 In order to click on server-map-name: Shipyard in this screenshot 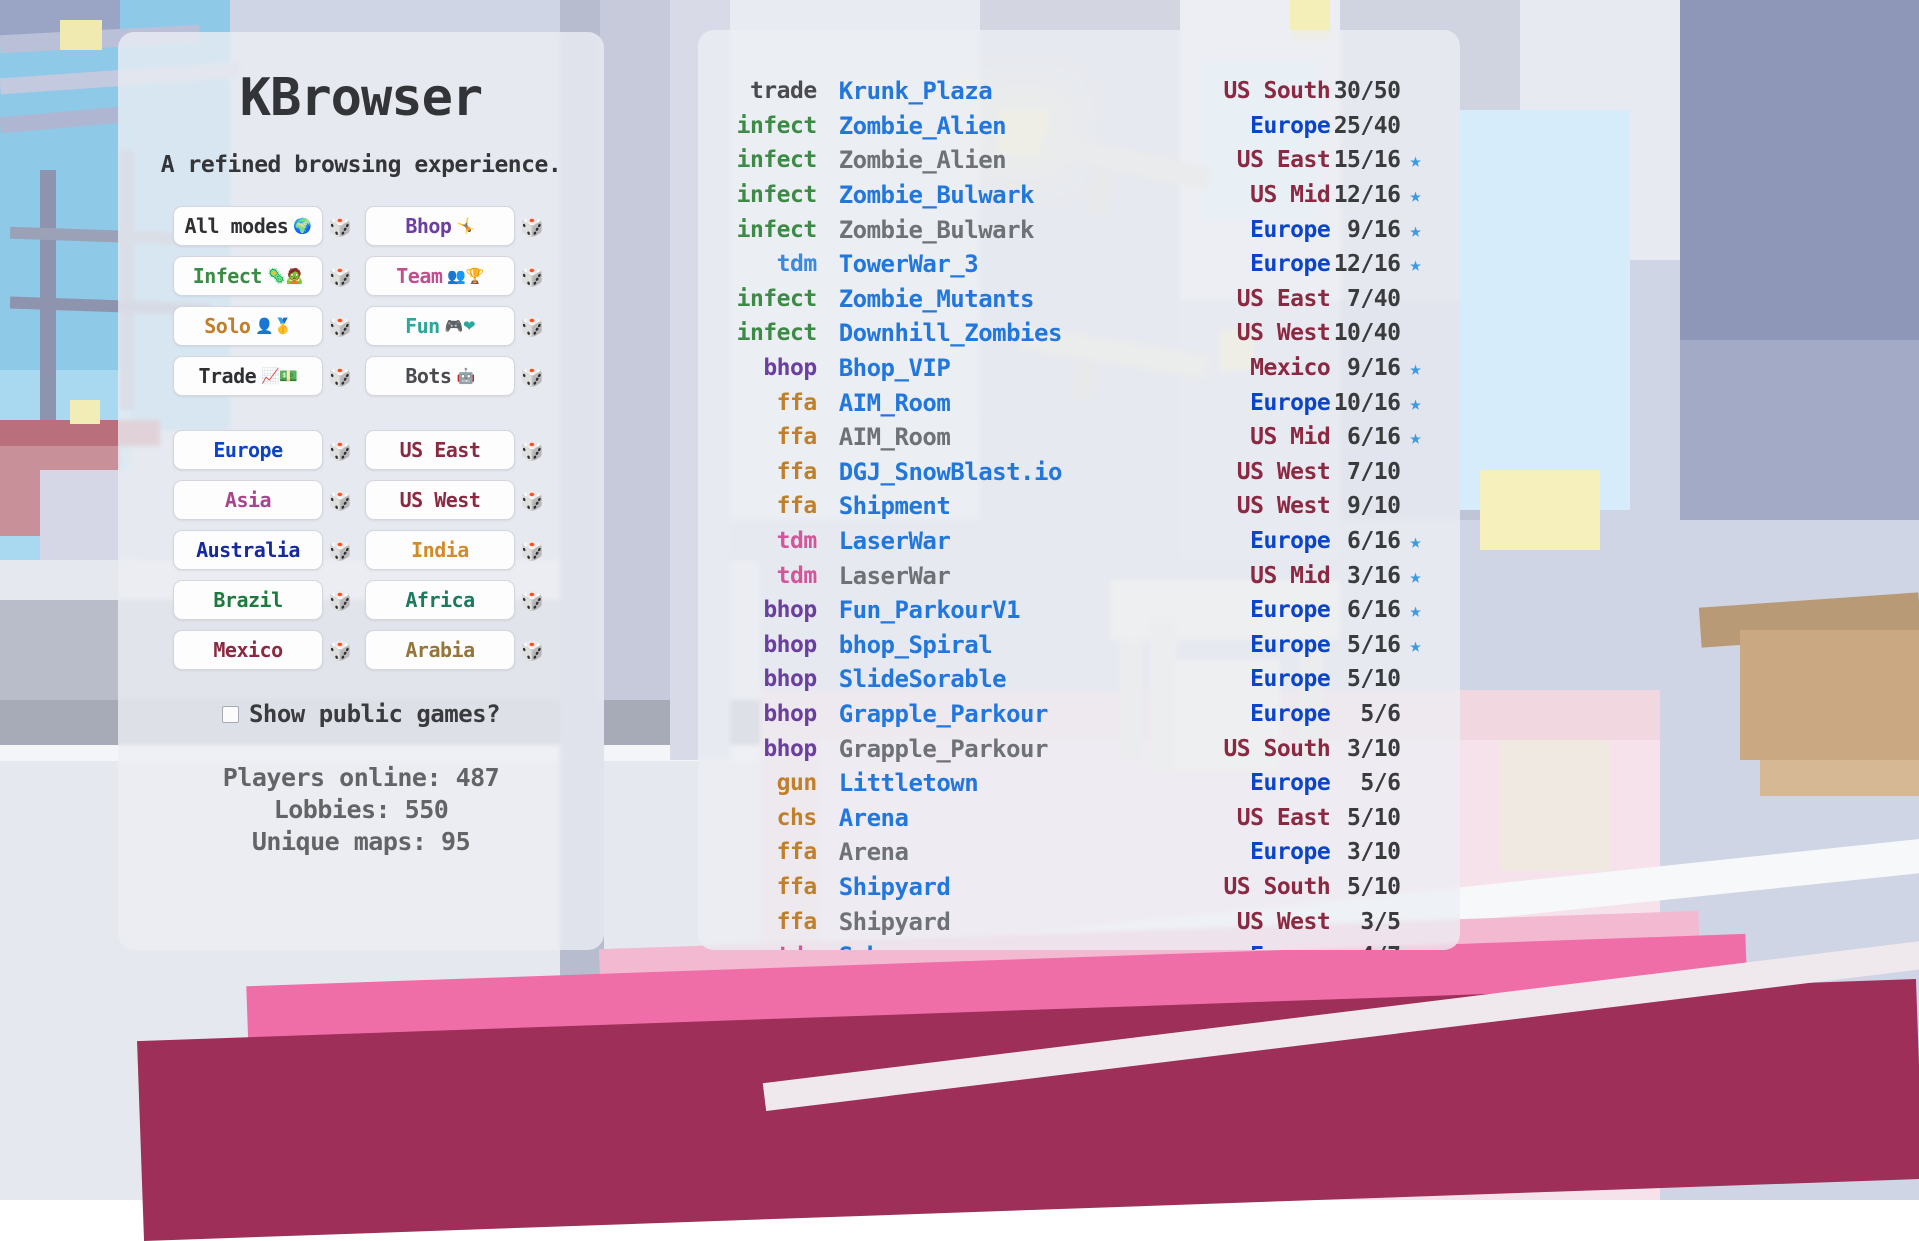, I will do `click(1009, 887)`.